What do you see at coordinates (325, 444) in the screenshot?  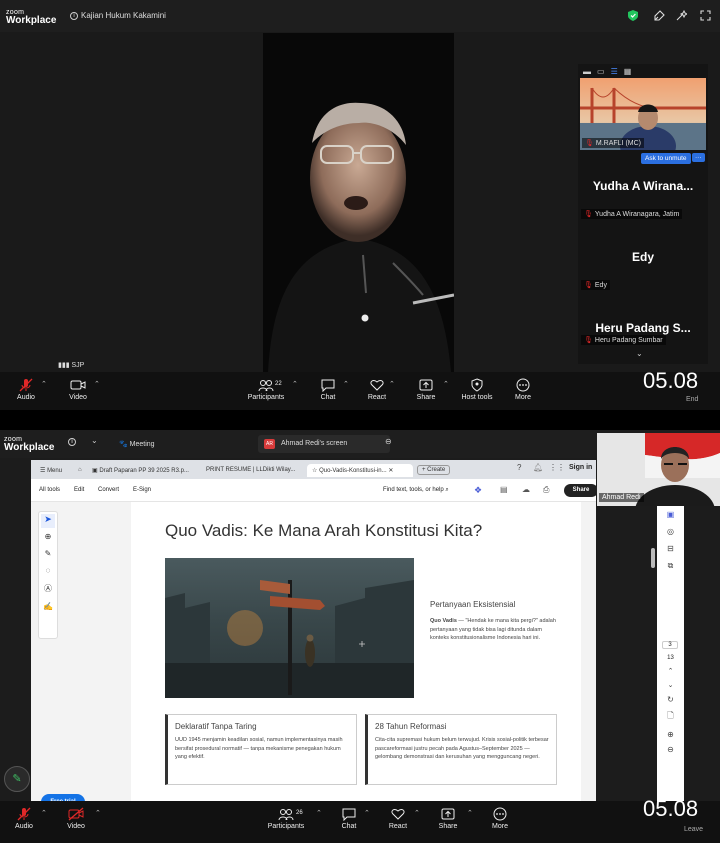 I see `tab-shared-screen: AR Ahmad Redi's screen ⊖` at bounding box center [325, 444].